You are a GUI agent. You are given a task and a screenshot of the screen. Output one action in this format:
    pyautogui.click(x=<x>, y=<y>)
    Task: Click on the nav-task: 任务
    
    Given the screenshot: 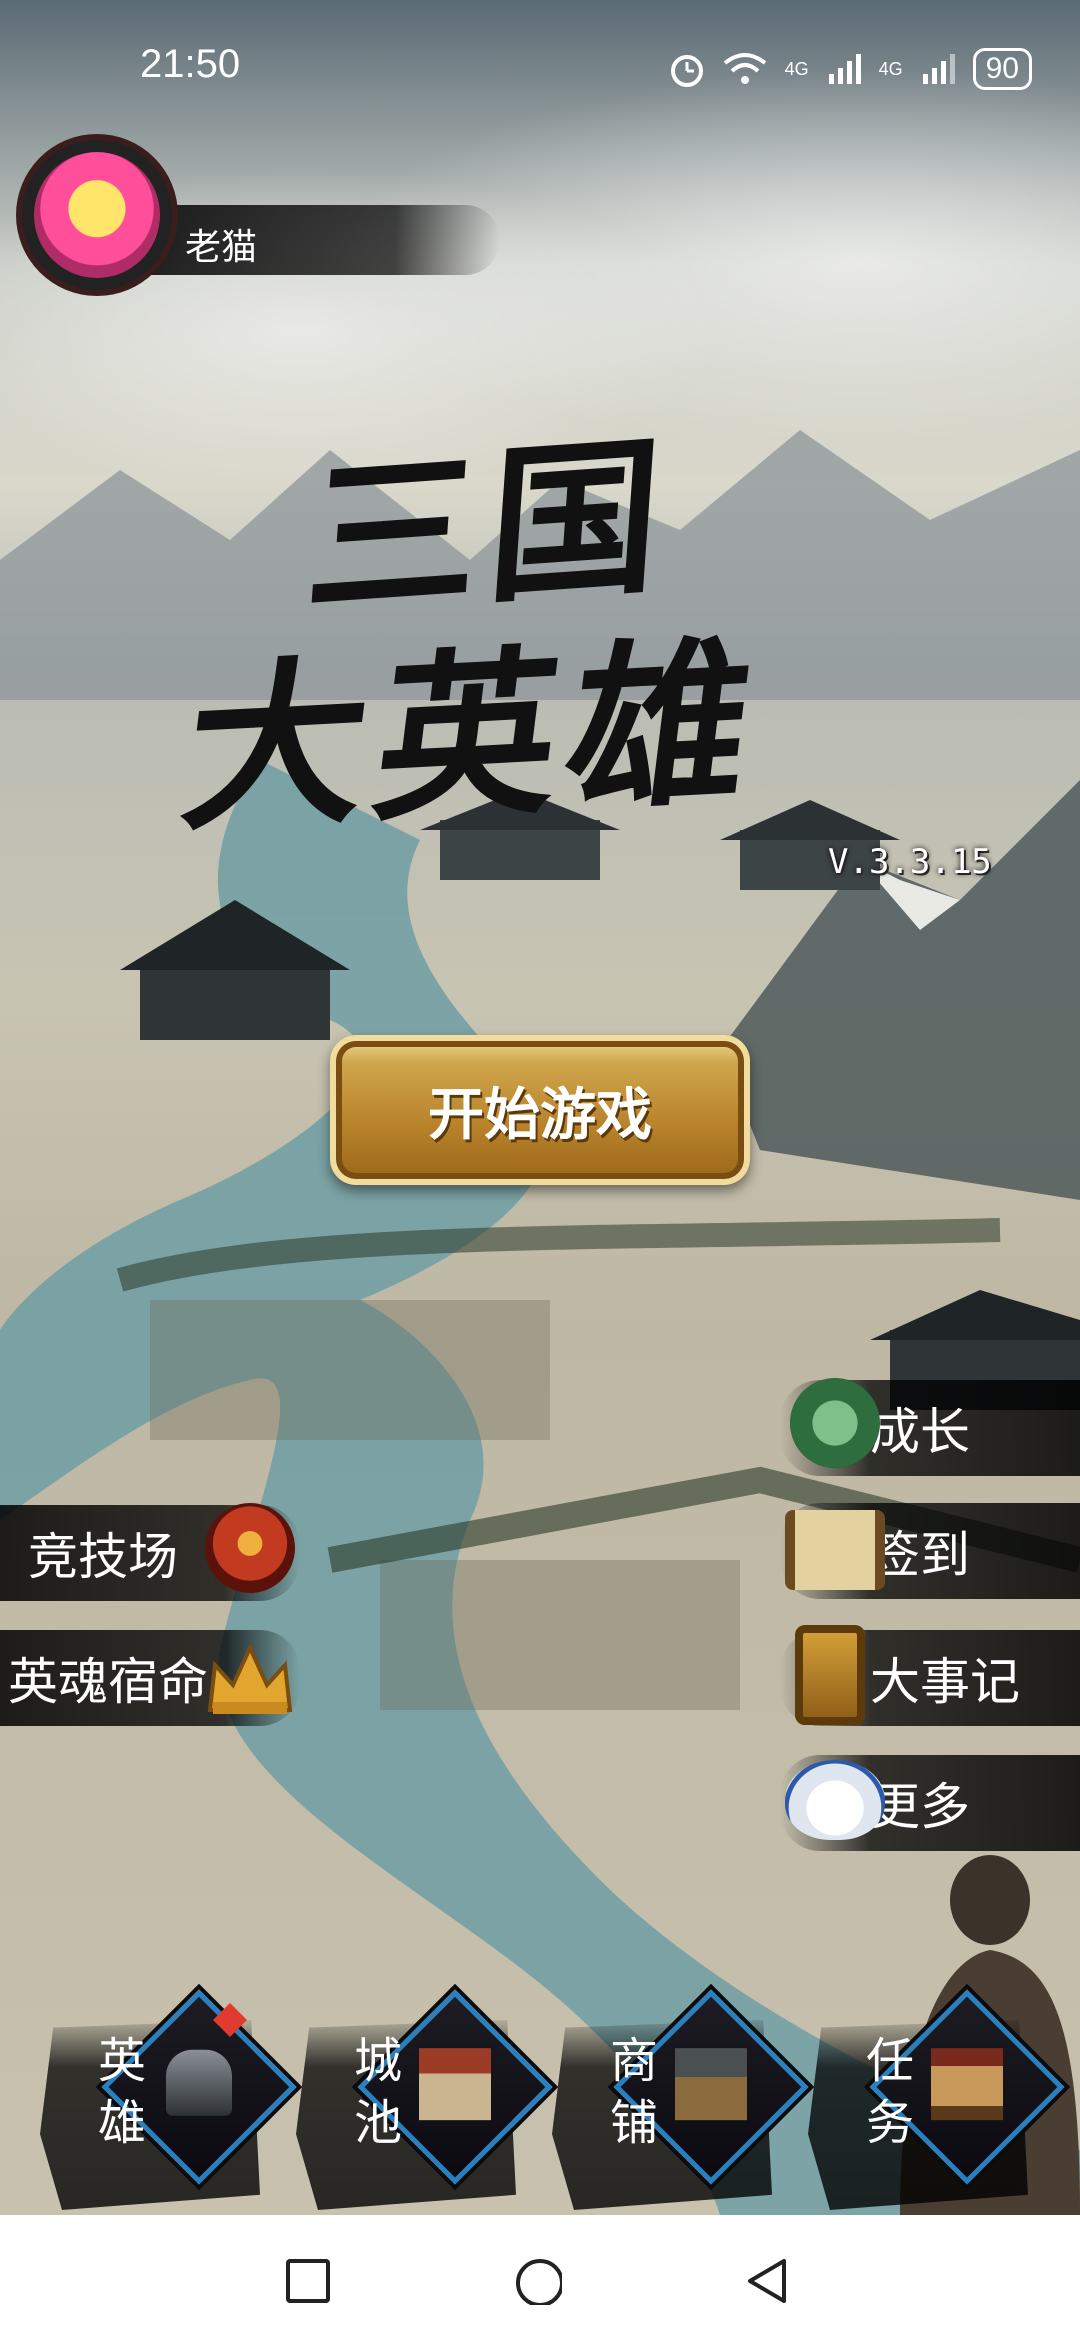 What is the action you would take?
    pyautogui.click(x=936, y=2102)
    